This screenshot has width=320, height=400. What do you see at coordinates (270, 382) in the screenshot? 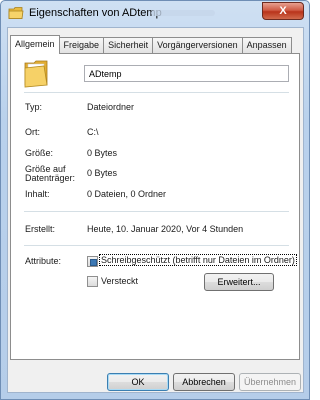
I see `apply-button: Übernehmen` at bounding box center [270, 382].